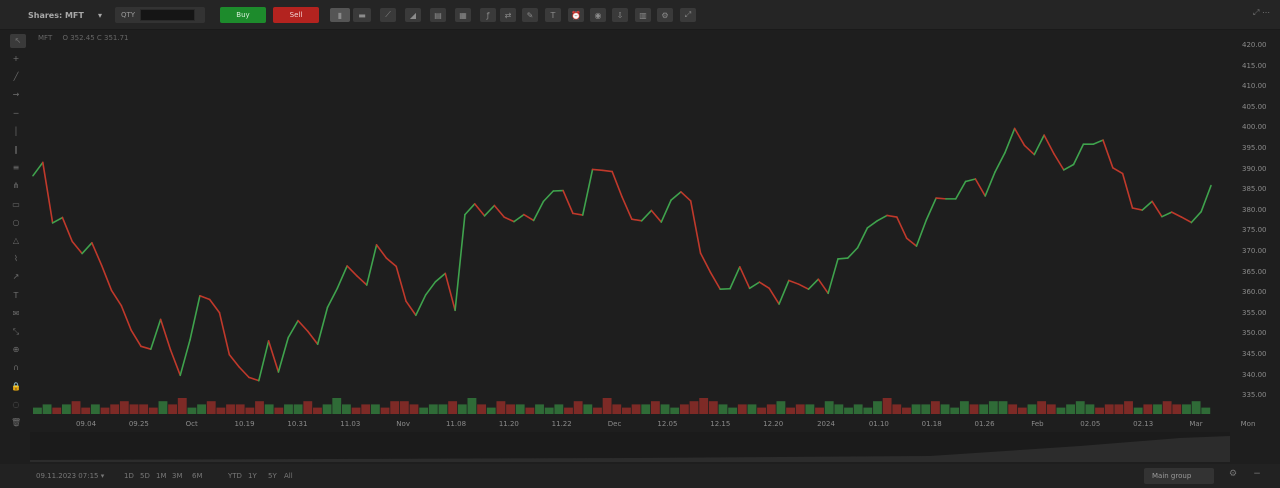 Image resolution: width=1280 pixels, height=488 pixels. Describe the element at coordinates (688, 15) in the screenshot. I see `fullscreen-icon: ⤢` at that location.